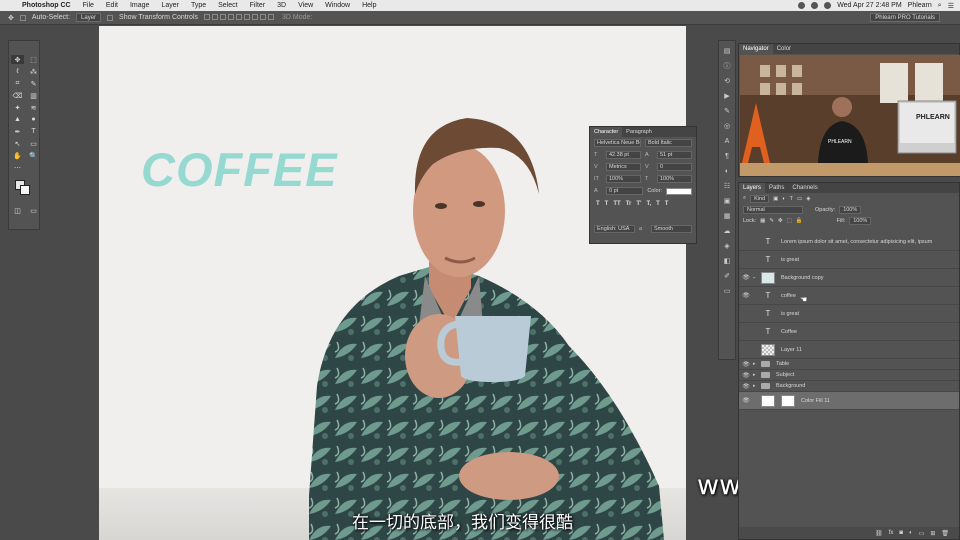 The image size is (960, 540). What do you see at coordinates (756, 49) in the screenshot?
I see `tab-navigator: Navigator` at bounding box center [756, 49].